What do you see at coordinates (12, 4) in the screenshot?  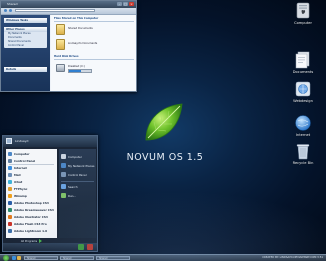 I see `explorer-title: Shared` at bounding box center [12, 4].